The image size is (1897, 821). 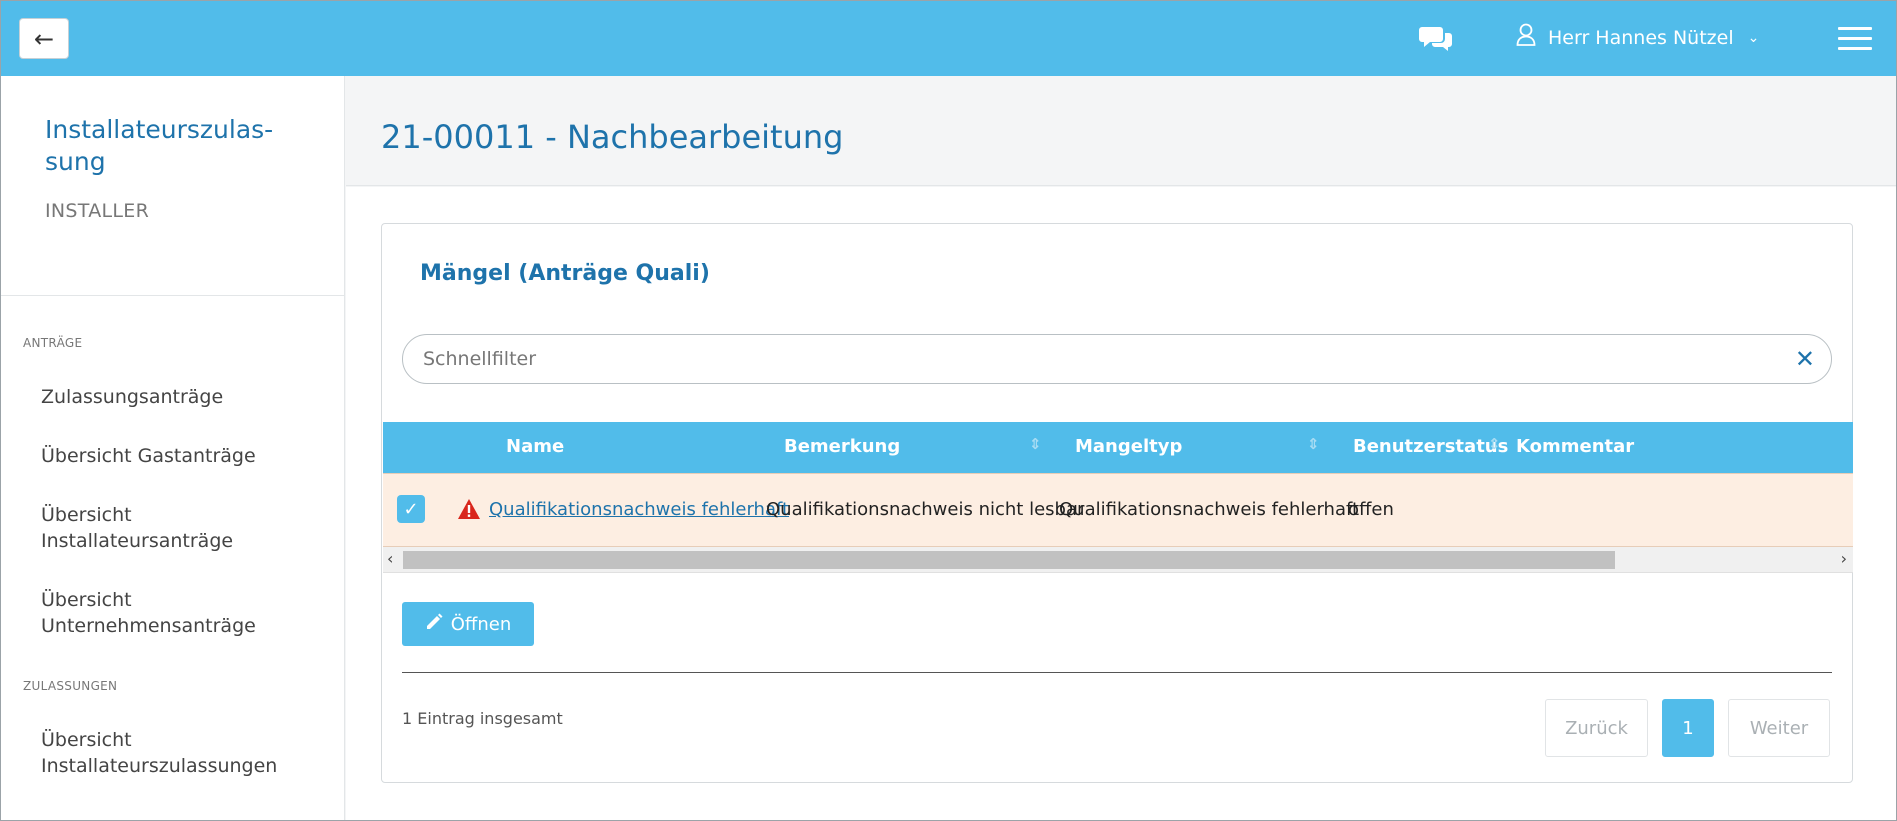 What do you see at coordinates (172, 397) in the screenshot?
I see `sidebar-item-zulassungsantraege: Zulassungsanträge` at bounding box center [172, 397].